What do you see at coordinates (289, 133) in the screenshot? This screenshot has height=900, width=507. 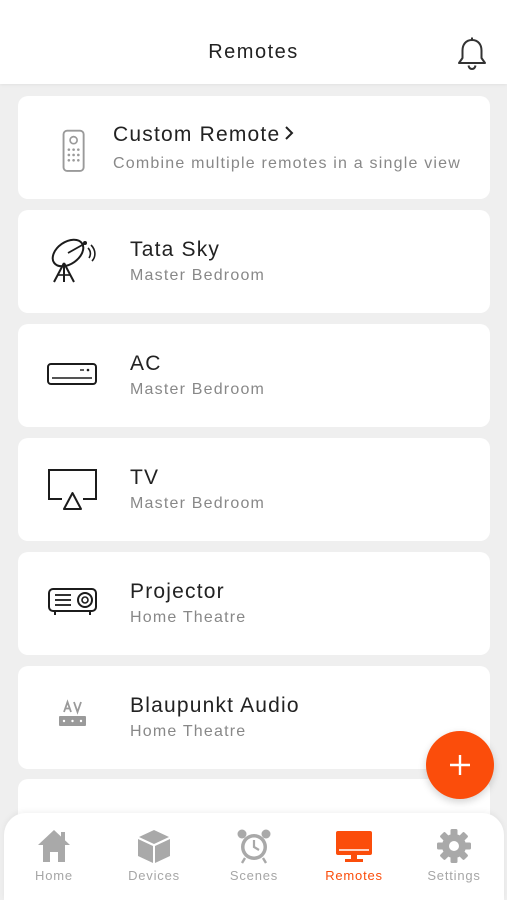 I see `chevron-right-icon` at bounding box center [289, 133].